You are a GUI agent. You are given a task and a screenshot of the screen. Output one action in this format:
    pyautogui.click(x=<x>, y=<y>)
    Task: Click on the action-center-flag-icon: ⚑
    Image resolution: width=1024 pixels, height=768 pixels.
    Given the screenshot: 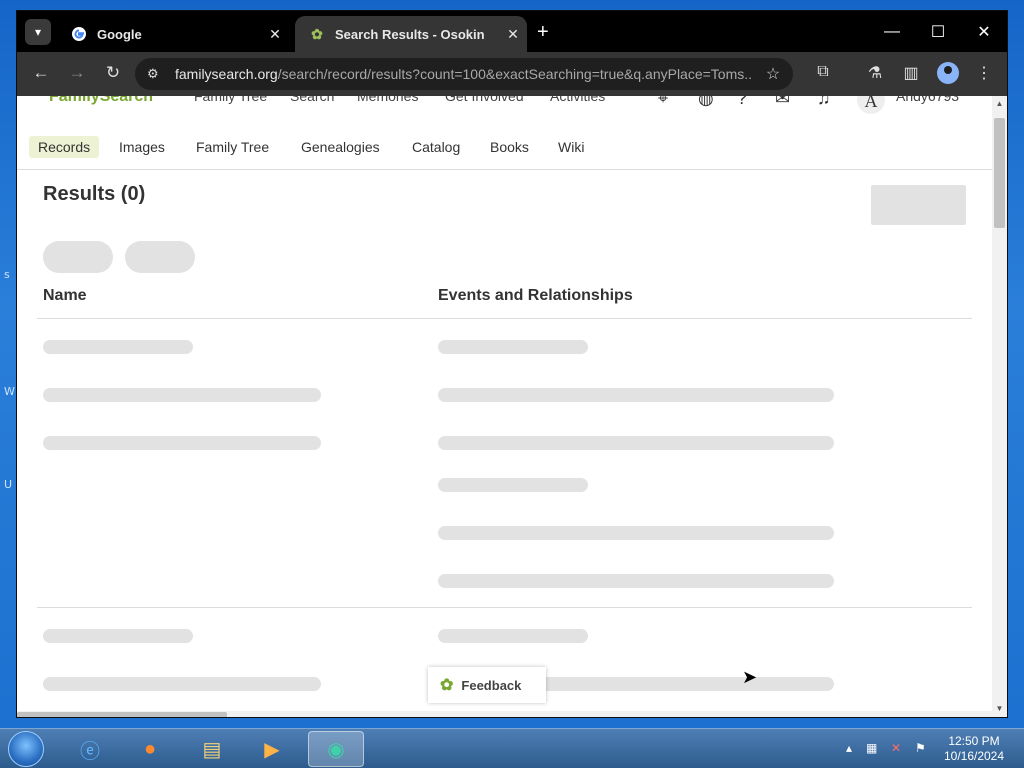 What is the action you would take?
    pyautogui.click(x=920, y=748)
    